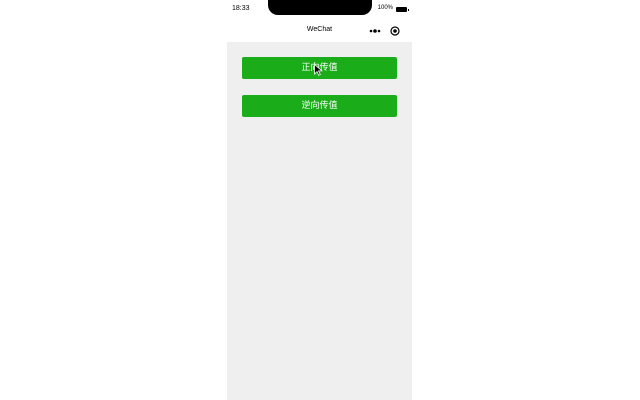 This screenshot has height=400, width=640. I want to click on close-target-icon, so click(395, 31).